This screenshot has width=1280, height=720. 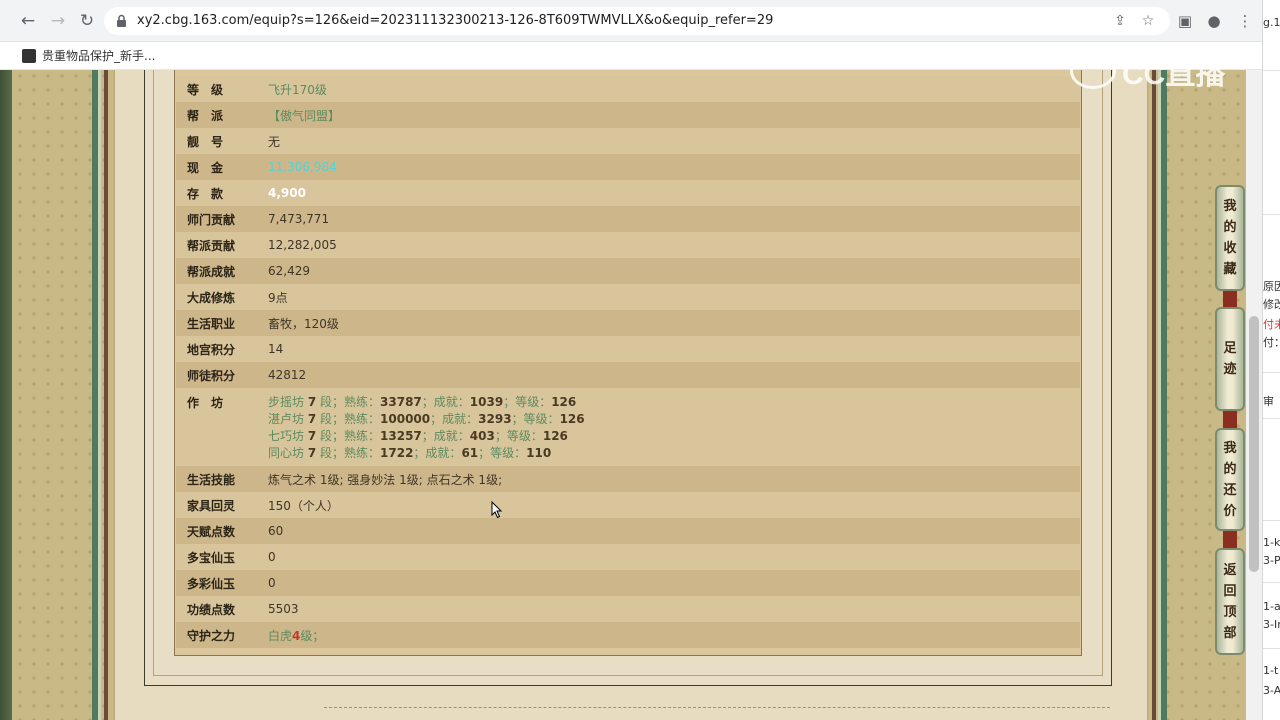 I want to click on mouse-cursor-icon, so click(x=497, y=510).